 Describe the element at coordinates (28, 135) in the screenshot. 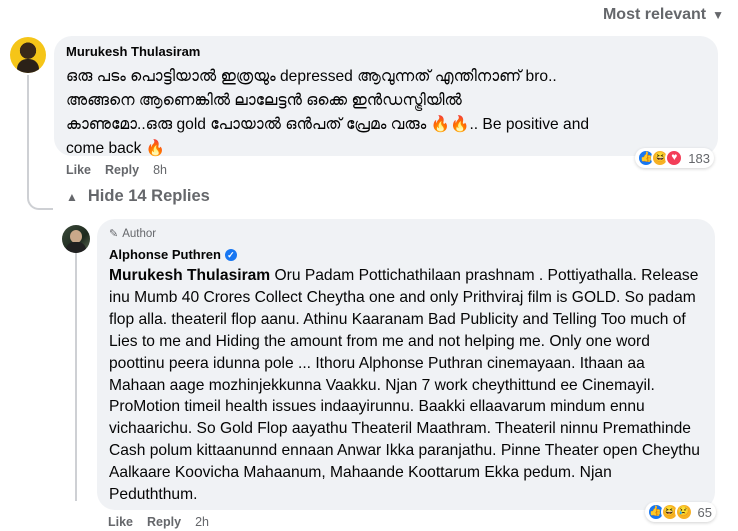

I see `thread-line` at that location.